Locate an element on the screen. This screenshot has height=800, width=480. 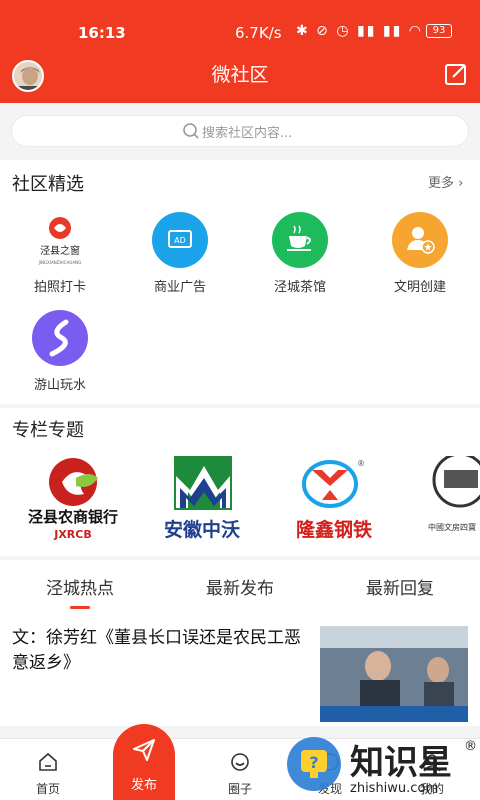
article-thumbnail is located at coordinates (394, 674).